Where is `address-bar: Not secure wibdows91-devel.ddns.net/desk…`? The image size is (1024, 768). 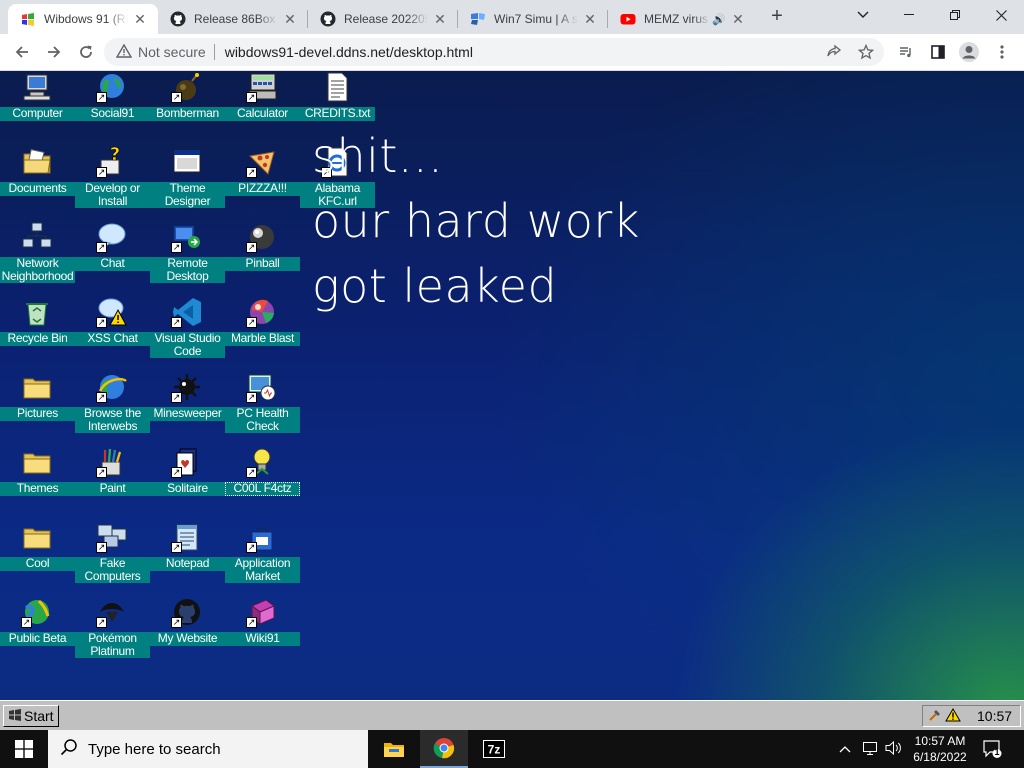
address-bar: Not secure wibdows91-devel.ddns.net/desk… is located at coordinates (494, 52).